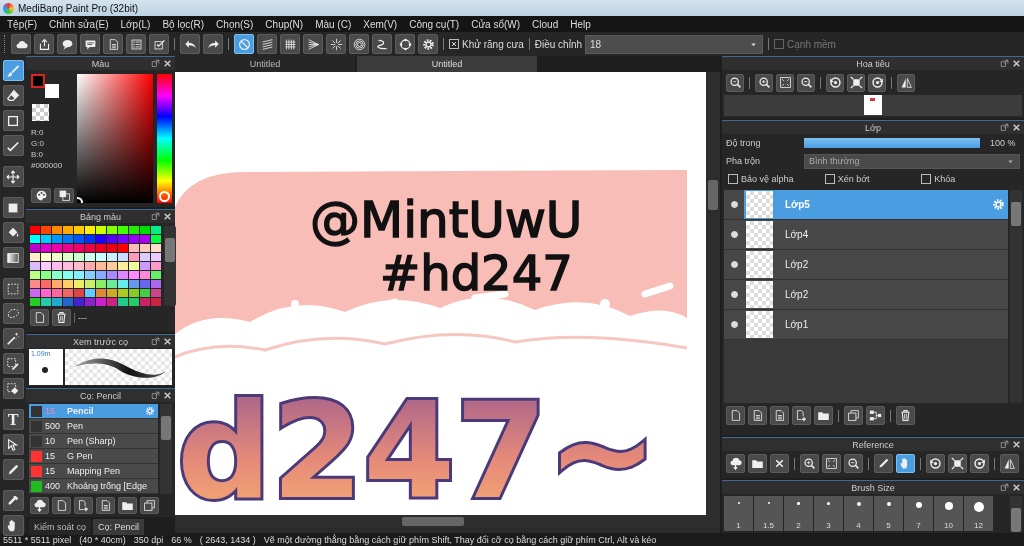  I want to click on brush-size-option: 1, so click(738, 513).